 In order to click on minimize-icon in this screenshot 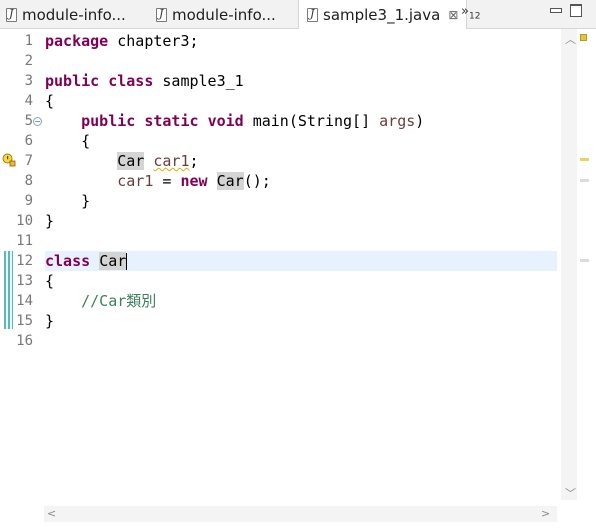, I will do `click(555, 9)`.